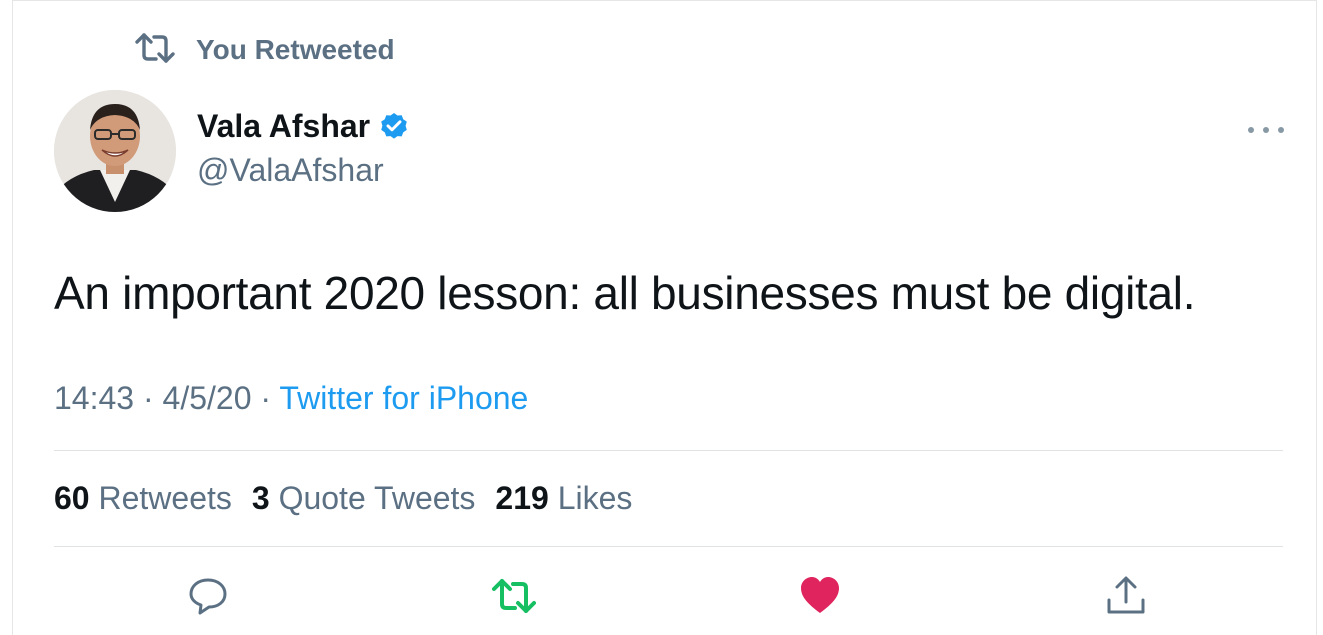 Image resolution: width=1323 pixels, height=635 pixels. I want to click on retweet-context: You Retweeted, so click(264, 50).